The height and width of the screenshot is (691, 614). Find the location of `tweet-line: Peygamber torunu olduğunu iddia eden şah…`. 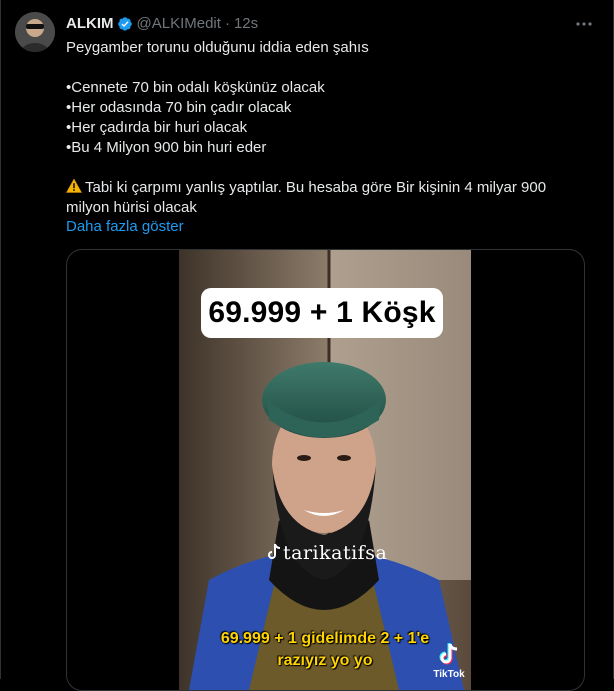

tweet-line: Peygamber torunu olduğunu iddia eden şah… is located at coordinates (217, 47).